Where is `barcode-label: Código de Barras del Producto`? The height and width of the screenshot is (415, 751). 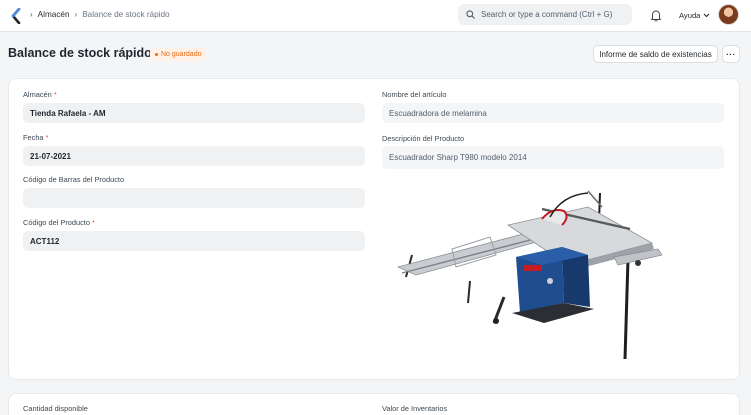 barcode-label: Código de Barras del Producto is located at coordinates (74, 179).